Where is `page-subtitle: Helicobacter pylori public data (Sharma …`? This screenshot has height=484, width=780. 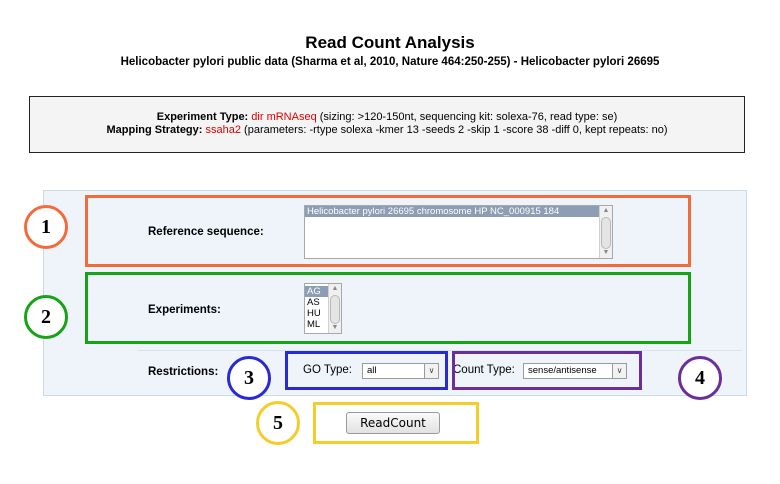 page-subtitle: Helicobacter pylori public data (Sharma … is located at coordinates (390, 62).